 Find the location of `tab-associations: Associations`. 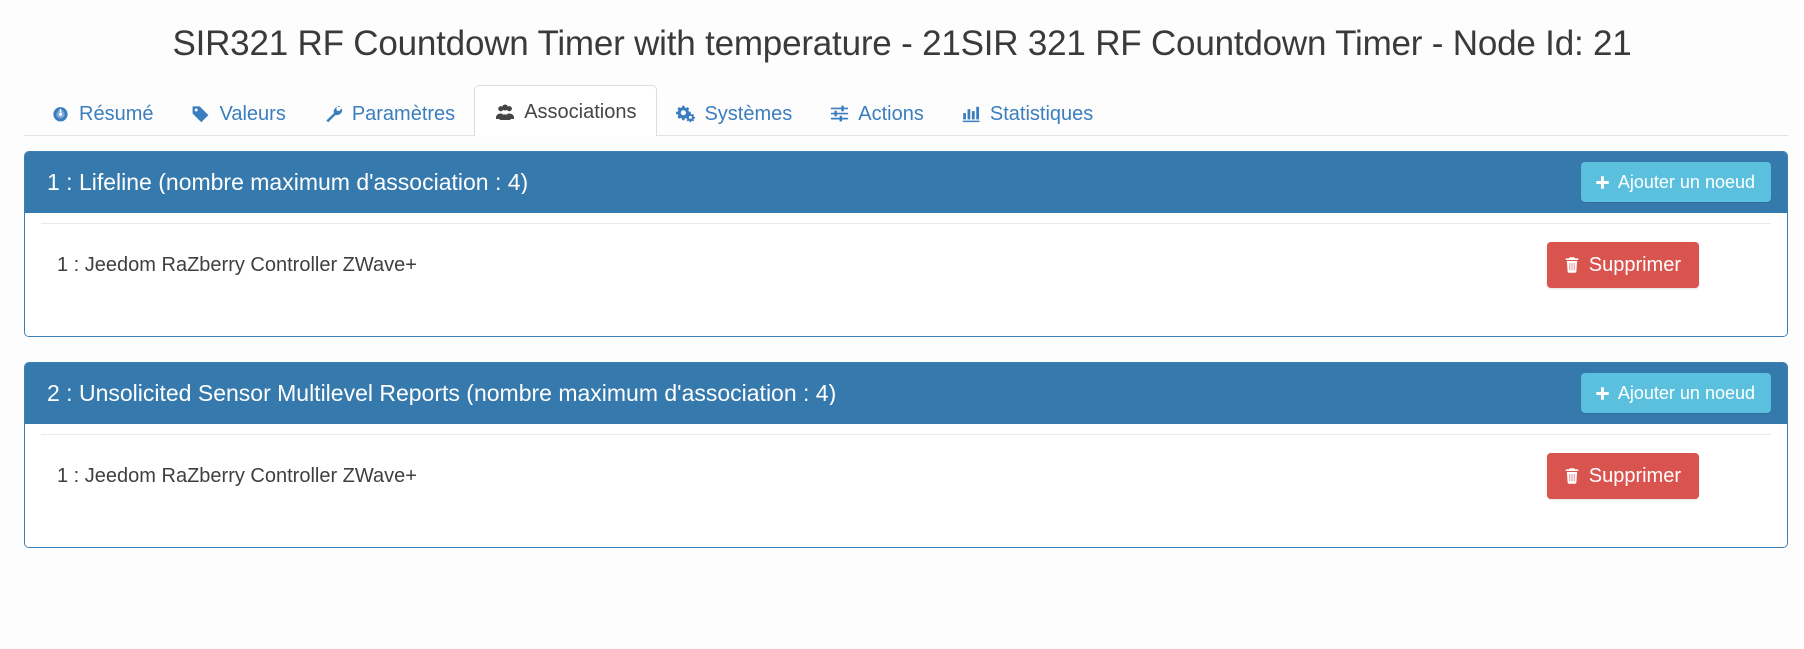

tab-associations: Associations is located at coordinates (566, 110).